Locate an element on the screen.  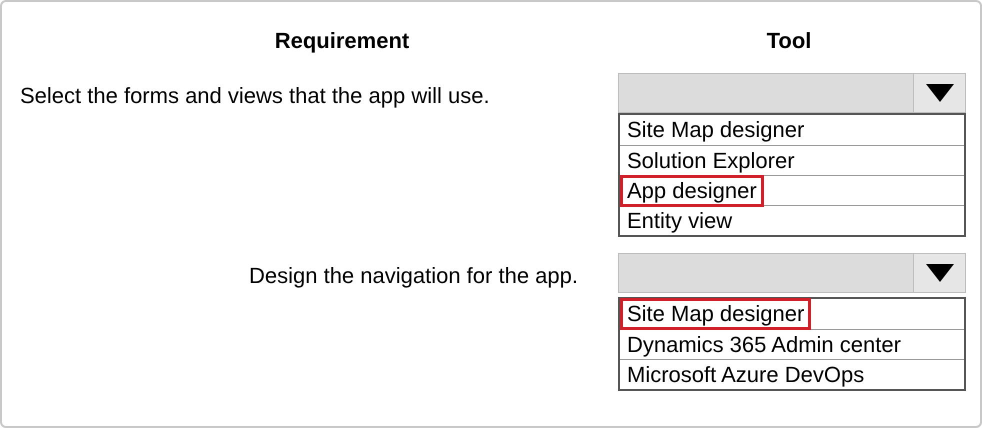
column-header: Tool is located at coordinates (789, 41).